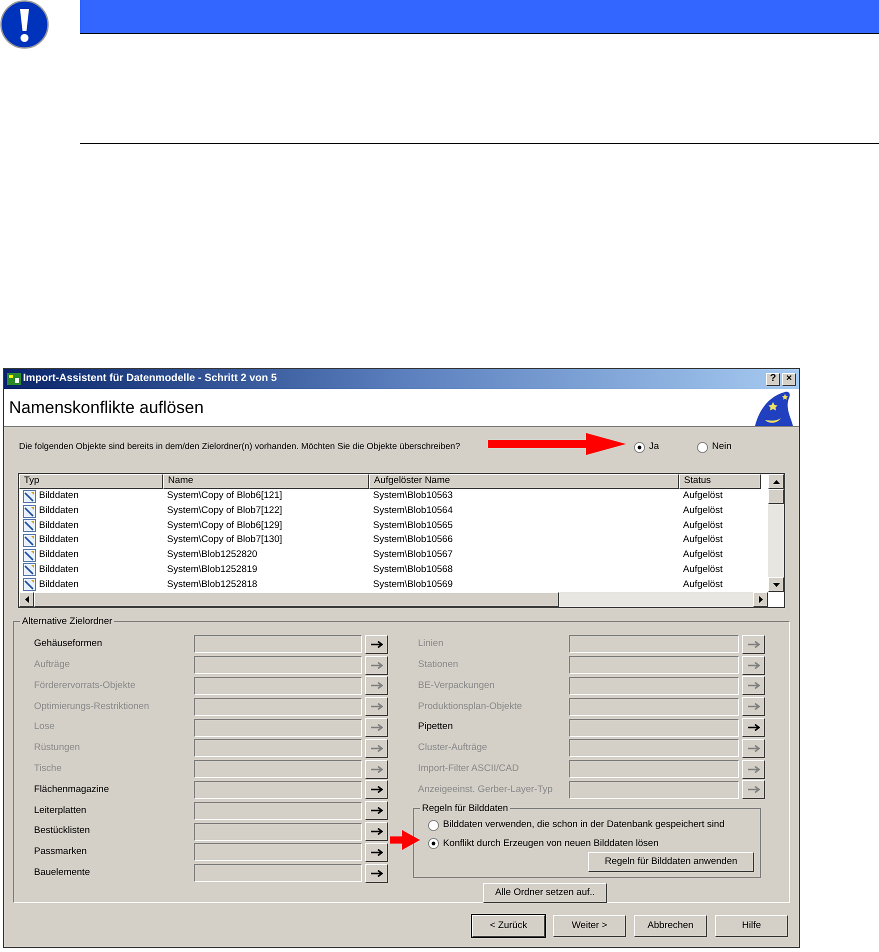  I want to click on folder-label: Lose, so click(45, 727).